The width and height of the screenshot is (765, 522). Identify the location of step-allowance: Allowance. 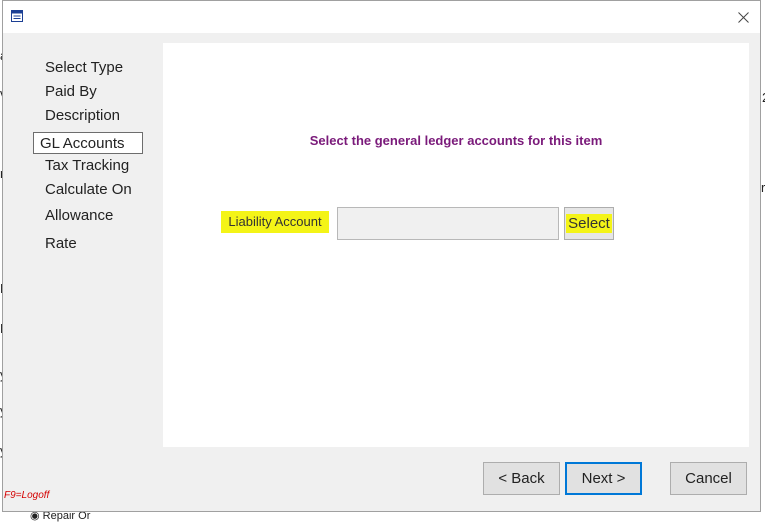
(79, 216).